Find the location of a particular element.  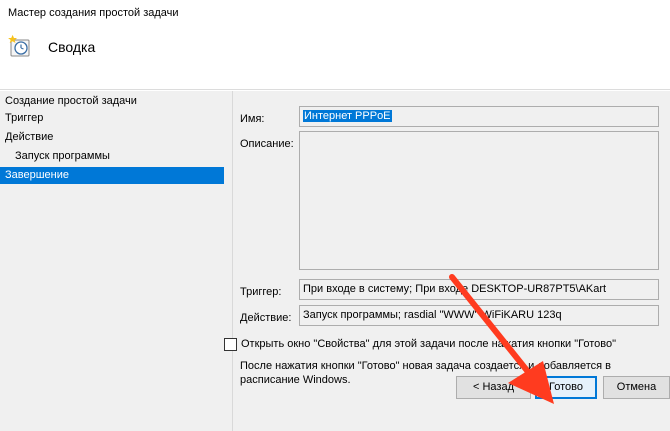

arrow-head is located at coordinates (531, 382).